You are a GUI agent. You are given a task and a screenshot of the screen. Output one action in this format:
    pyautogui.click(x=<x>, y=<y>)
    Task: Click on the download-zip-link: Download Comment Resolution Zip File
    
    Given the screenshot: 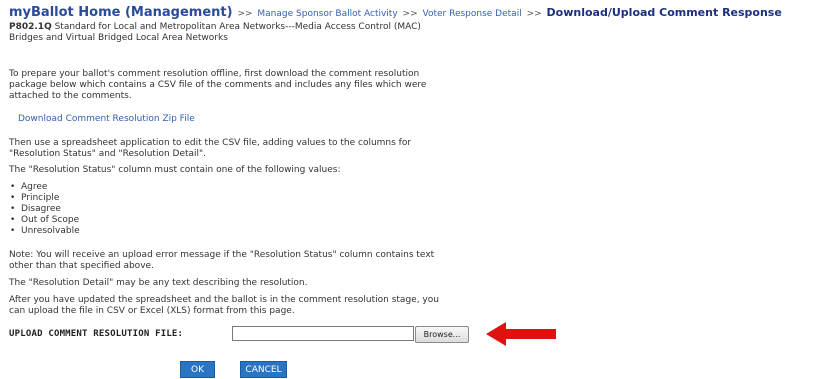 What is the action you would take?
    pyautogui.click(x=106, y=119)
    